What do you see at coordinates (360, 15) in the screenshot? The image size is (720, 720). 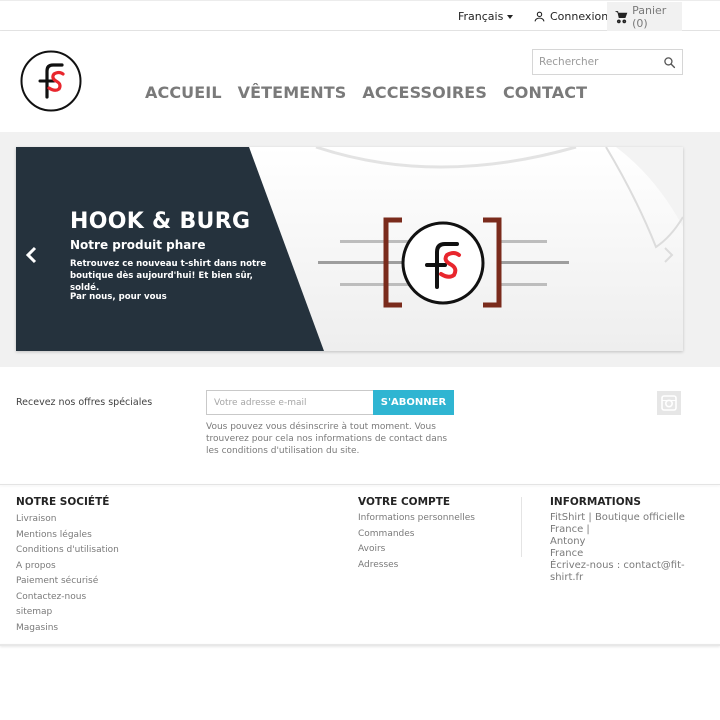 I see `top-bar: Français Connexion Panier (0)` at bounding box center [360, 15].